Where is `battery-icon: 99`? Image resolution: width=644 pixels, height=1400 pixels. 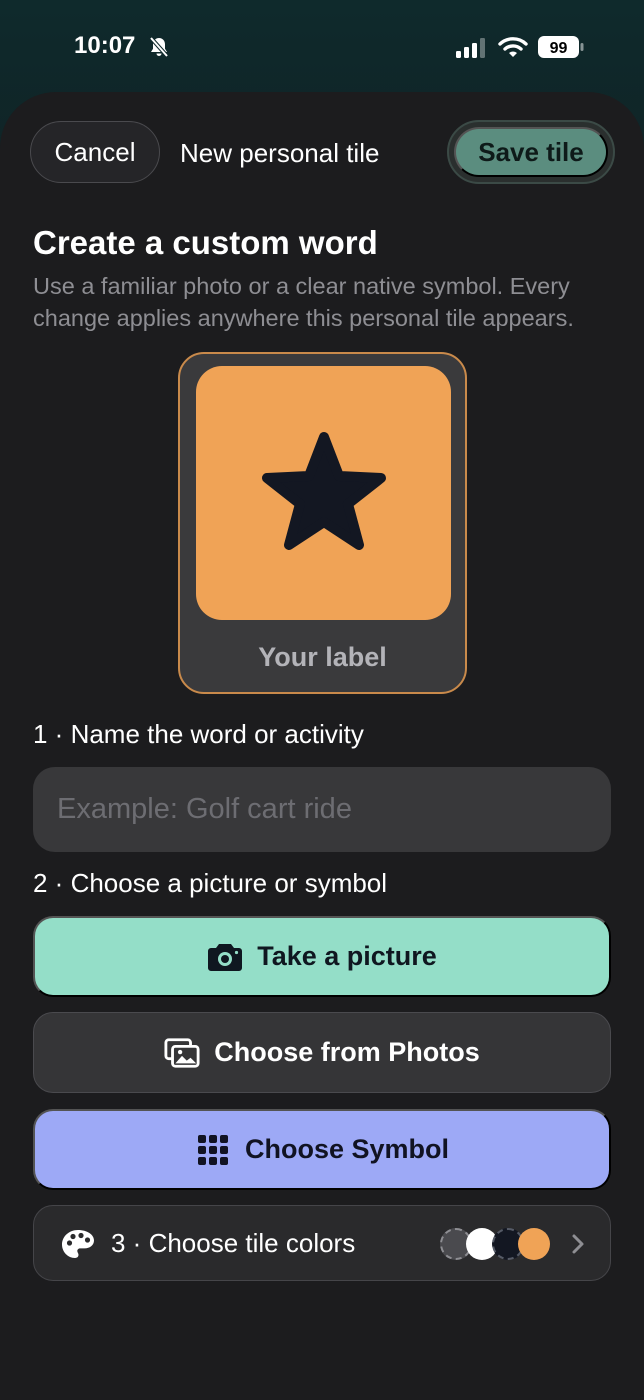
battery-icon: 99 is located at coordinates (561, 47).